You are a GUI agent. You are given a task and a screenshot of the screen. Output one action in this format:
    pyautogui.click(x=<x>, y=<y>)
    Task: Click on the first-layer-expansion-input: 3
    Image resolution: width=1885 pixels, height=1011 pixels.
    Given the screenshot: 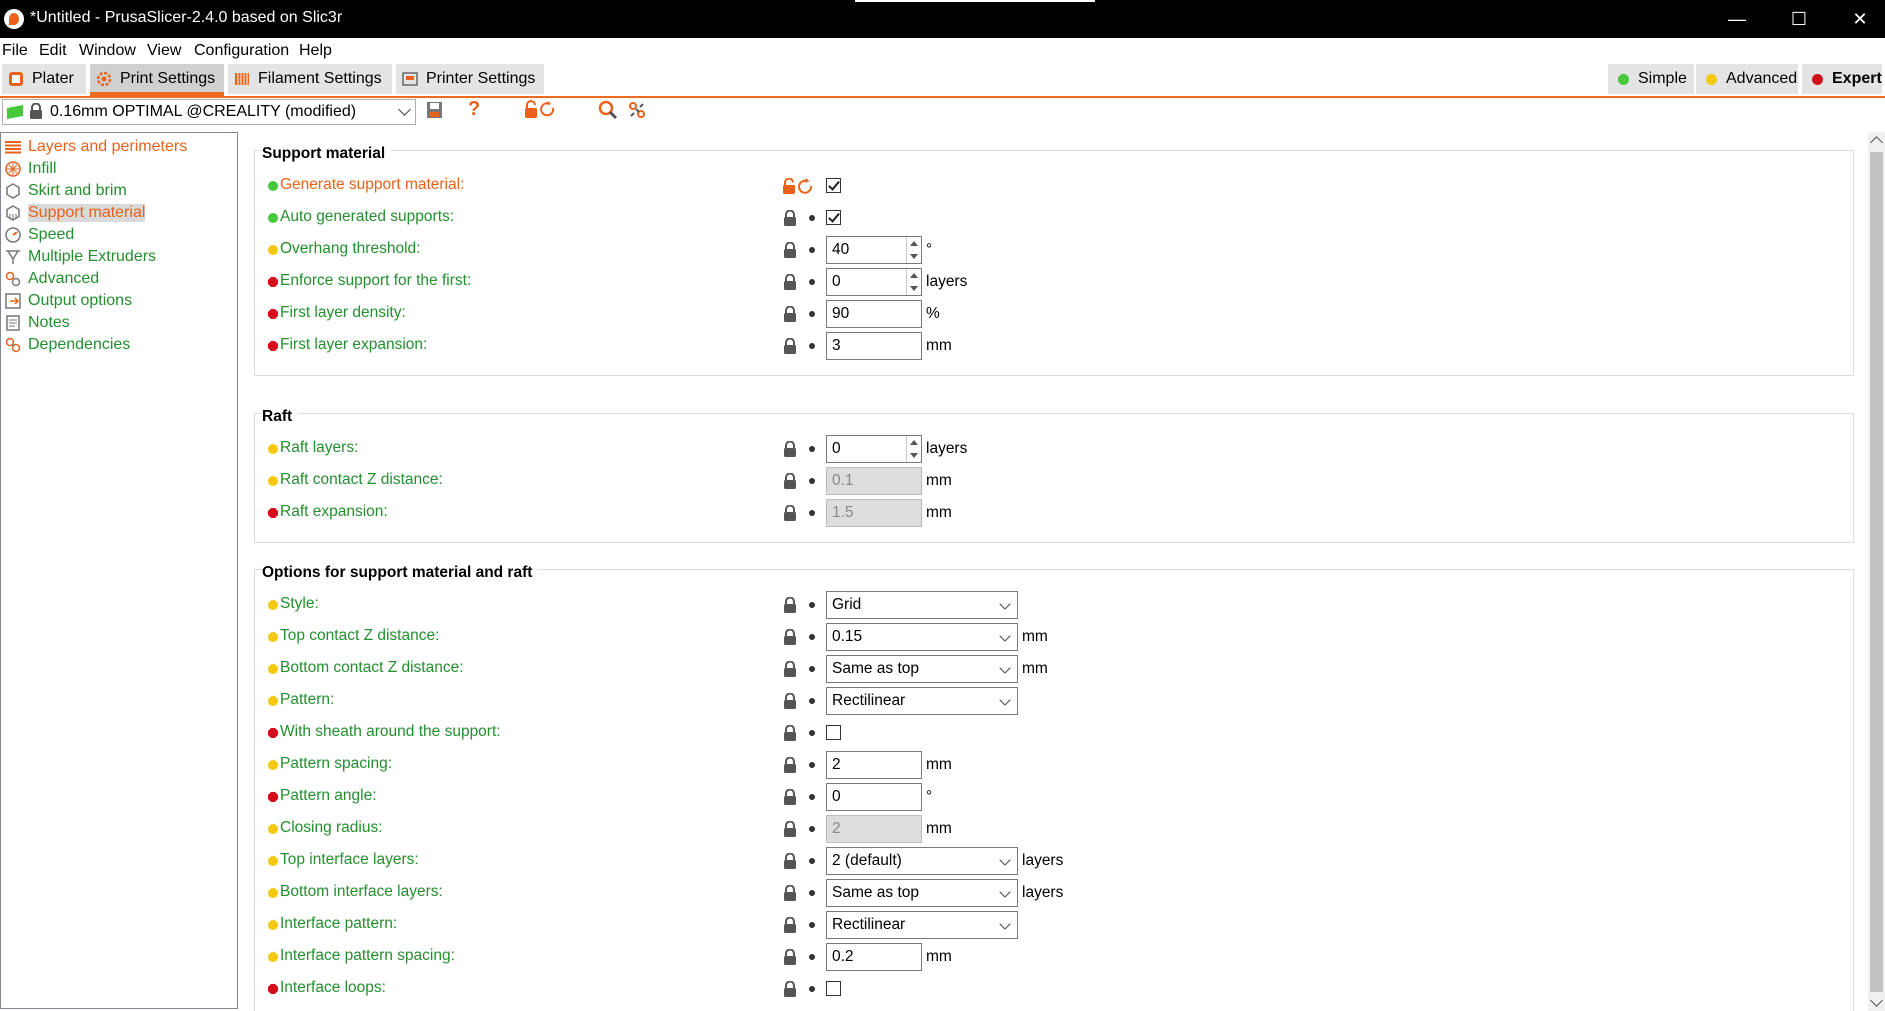 What is the action you would take?
    pyautogui.click(x=874, y=346)
    